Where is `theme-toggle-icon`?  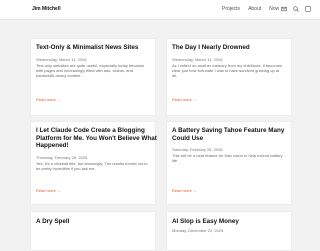 theme-toggle-icon is located at coordinates (308, 9).